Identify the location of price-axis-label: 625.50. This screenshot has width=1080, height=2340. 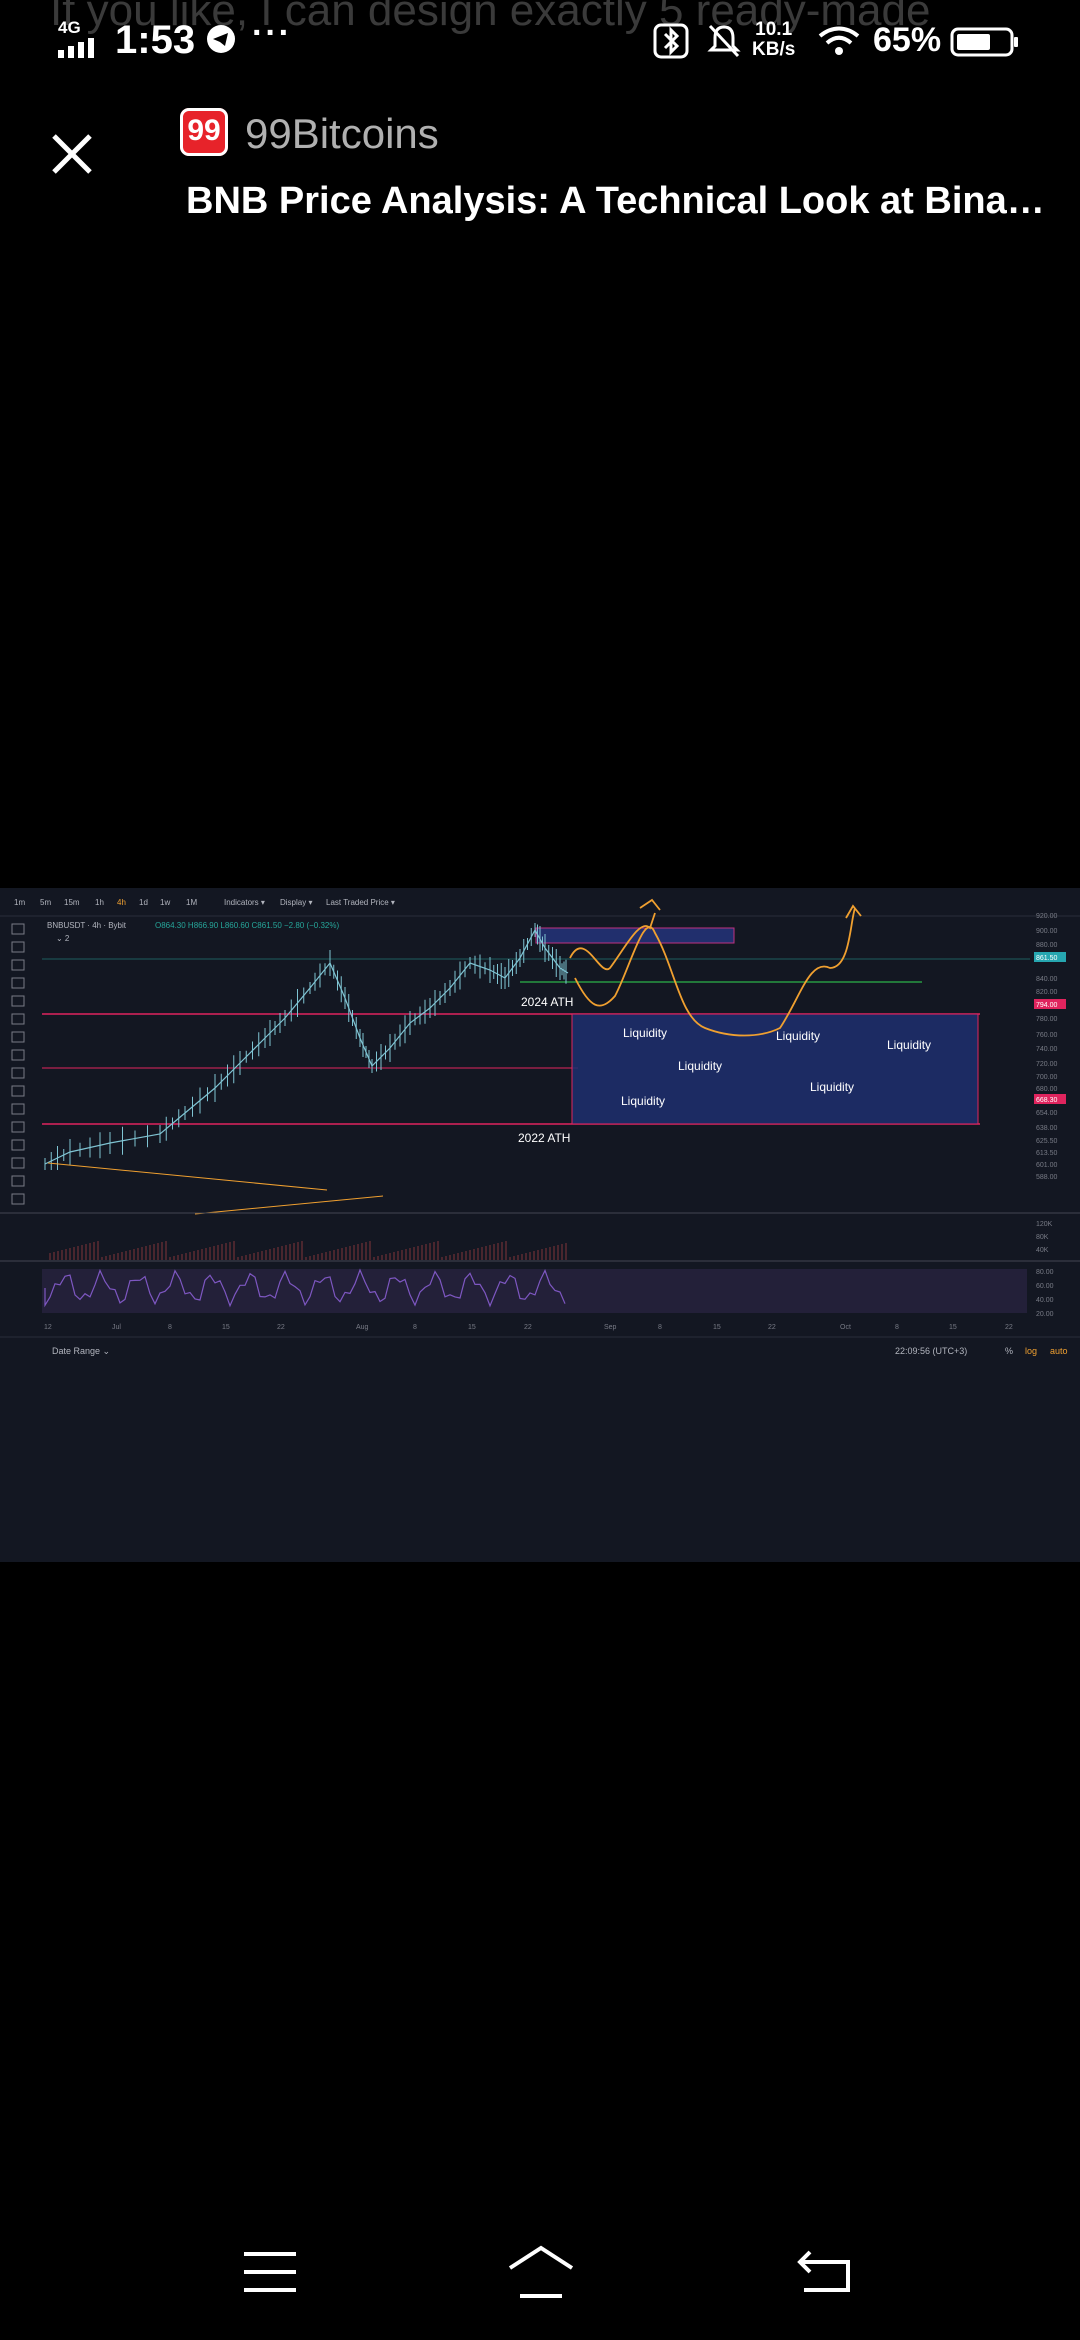
(1047, 1141).